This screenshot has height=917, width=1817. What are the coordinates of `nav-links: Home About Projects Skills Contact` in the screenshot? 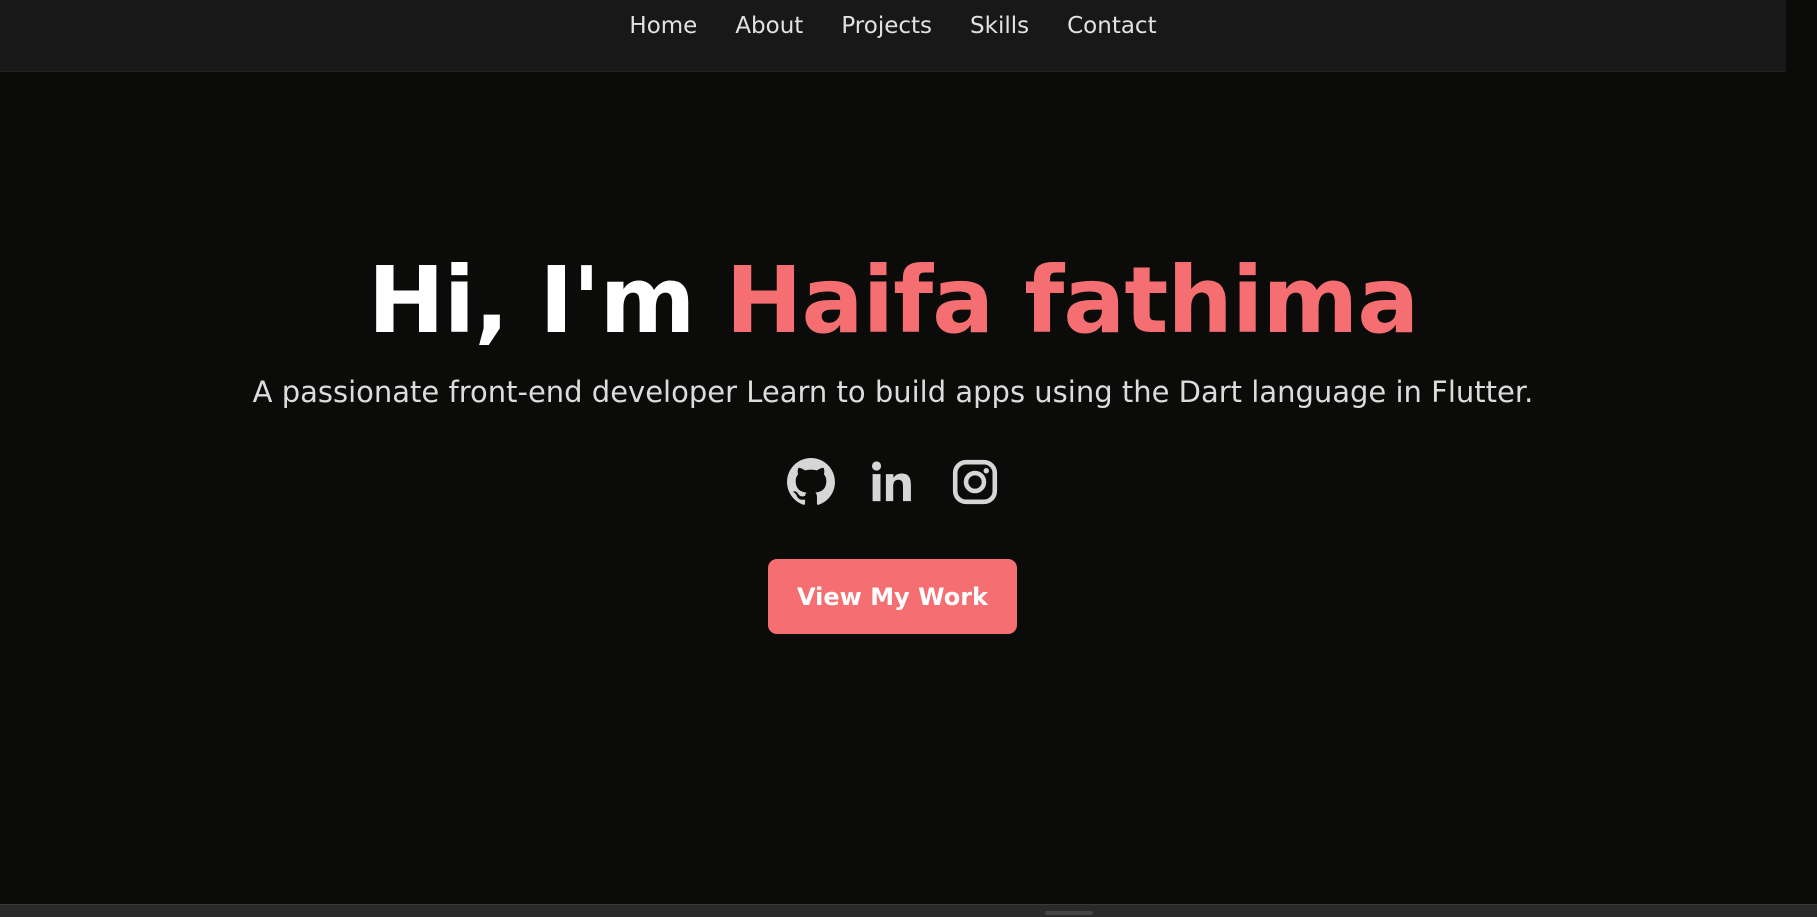 It's located at (893, 26).